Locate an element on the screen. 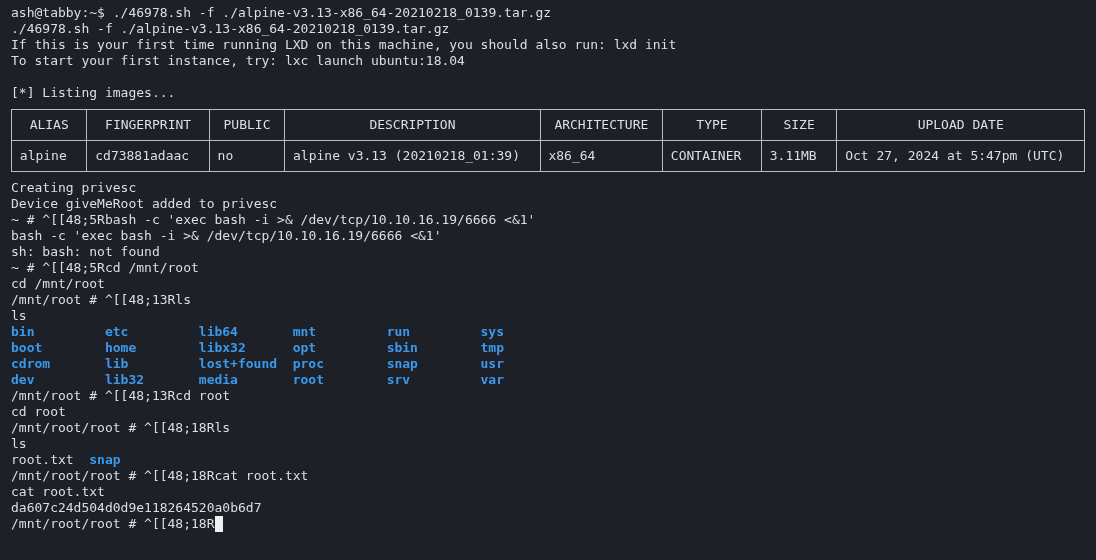 Image resolution: width=1096 pixels, height=560 pixels. terminal-line: /mnt/root/root # ^[[48;18Rcat root.txt is located at coordinates (160, 476).